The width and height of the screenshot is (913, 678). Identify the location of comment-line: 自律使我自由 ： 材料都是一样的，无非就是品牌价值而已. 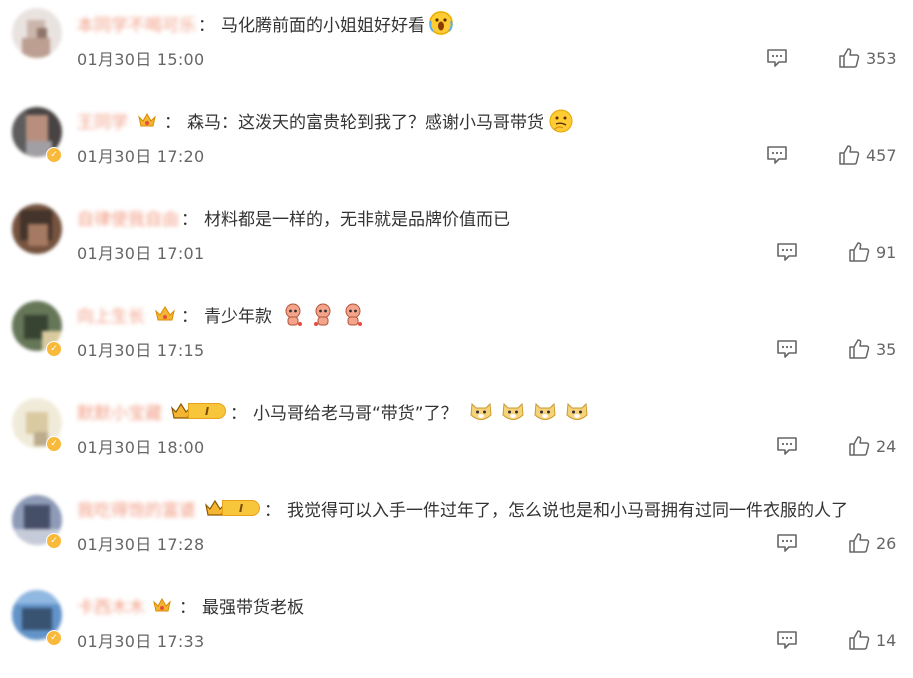
(293, 217).